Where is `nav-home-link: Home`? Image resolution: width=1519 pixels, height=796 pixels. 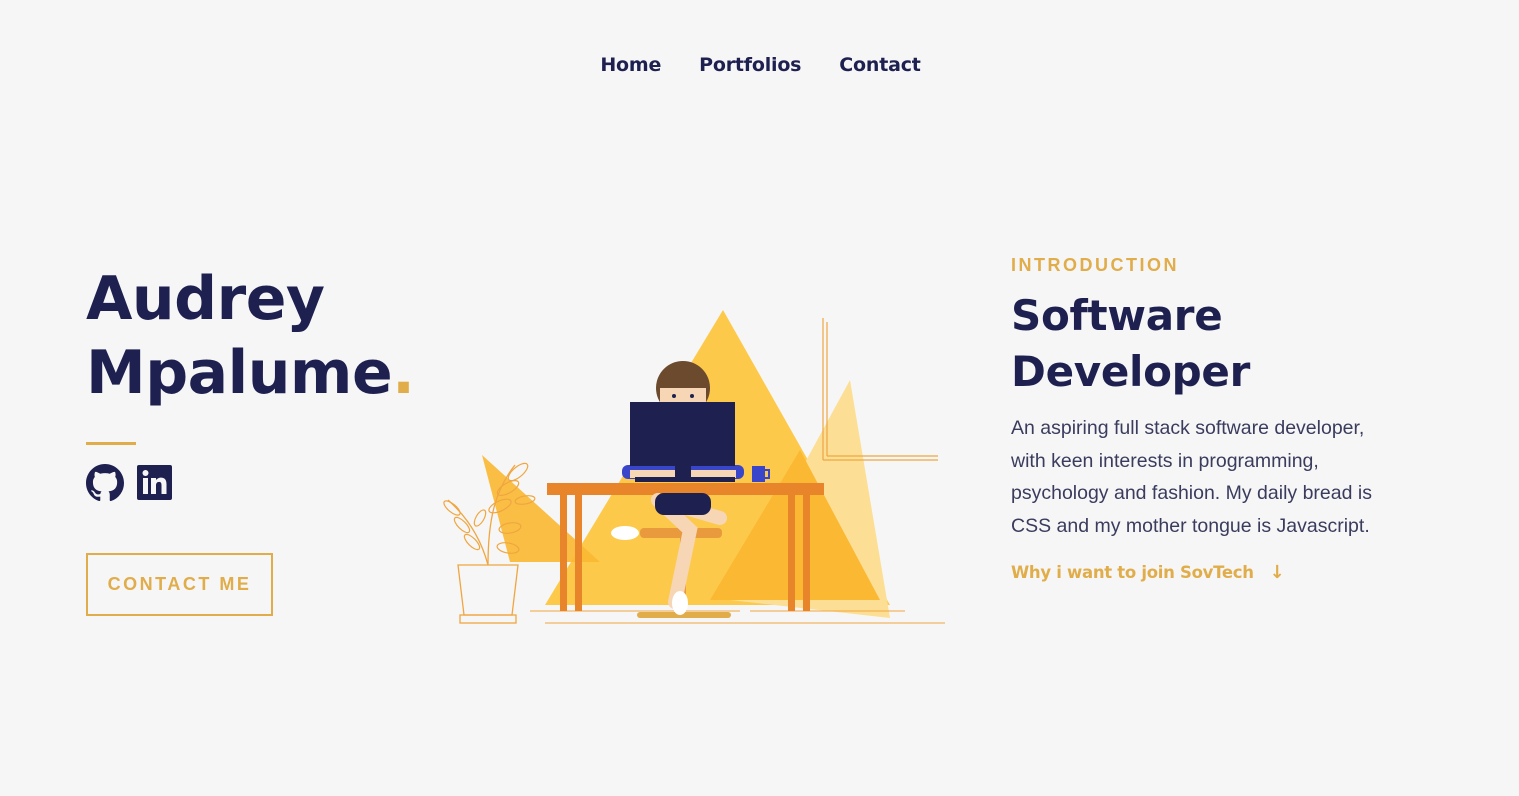
nav-home-link: Home is located at coordinates (630, 65).